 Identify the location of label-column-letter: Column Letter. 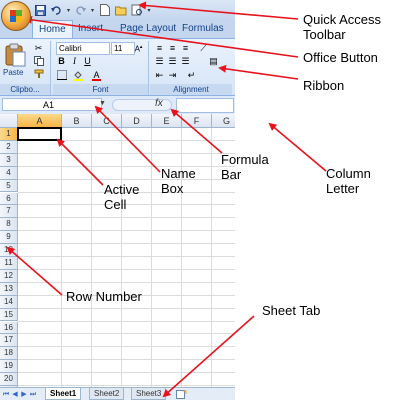
(348, 181).